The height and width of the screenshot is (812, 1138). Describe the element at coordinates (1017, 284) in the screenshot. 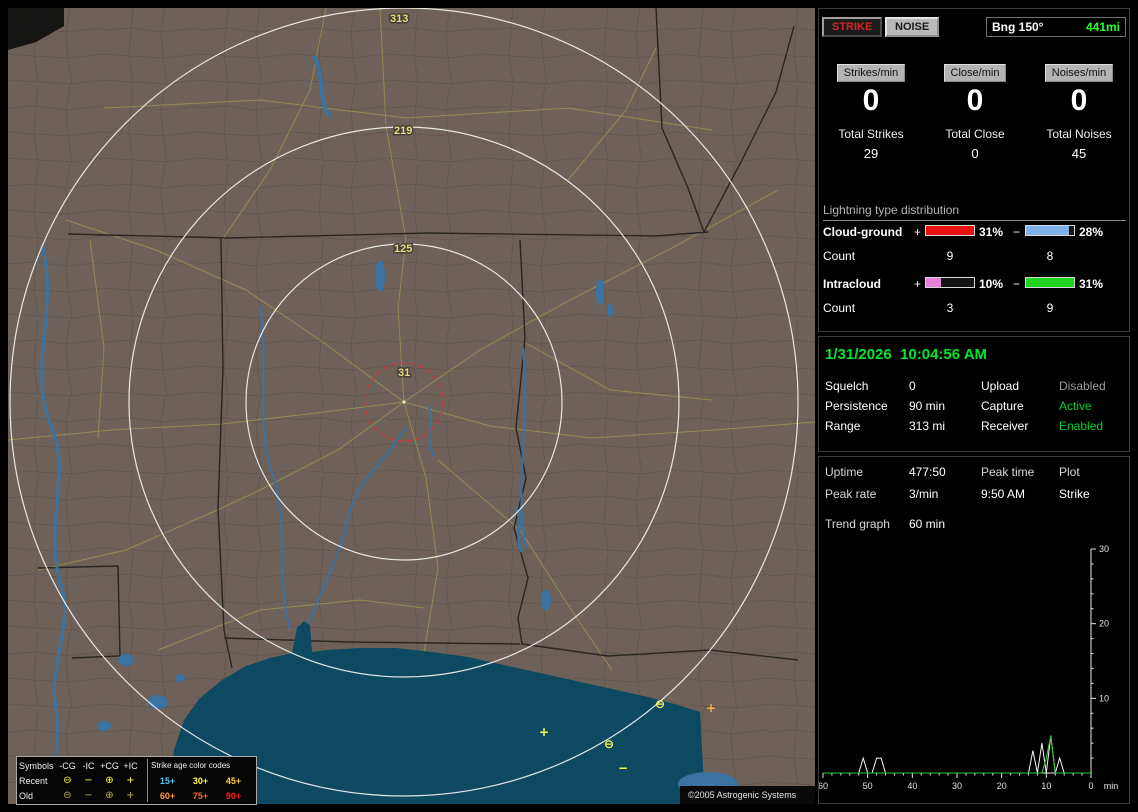

I see `minus-sign: −` at that location.